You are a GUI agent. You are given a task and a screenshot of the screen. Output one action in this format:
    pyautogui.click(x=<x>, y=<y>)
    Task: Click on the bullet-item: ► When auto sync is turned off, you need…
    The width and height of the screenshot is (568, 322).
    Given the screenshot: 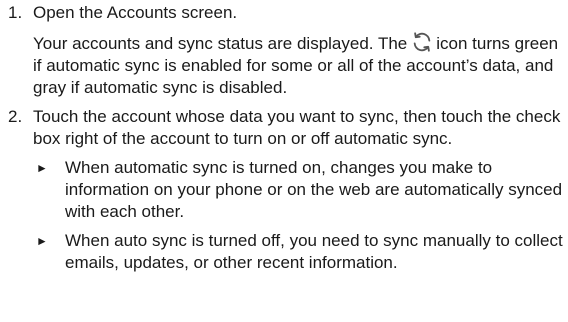 What is the action you would take?
    pyautogui.click(x=300, y=252)
    